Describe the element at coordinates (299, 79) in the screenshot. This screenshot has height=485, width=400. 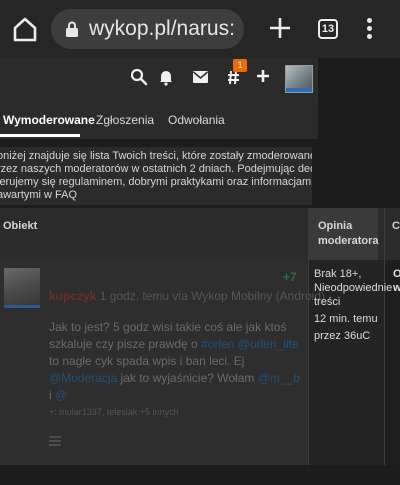
I see `user-avatar` at that location.